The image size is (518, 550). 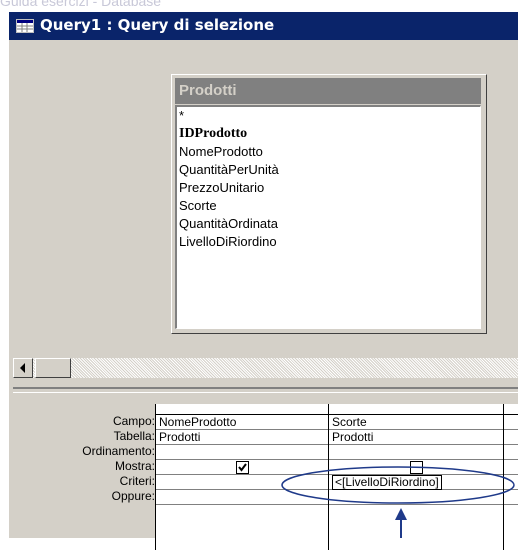 I want to click on field-item-all: *, so click(x=328, y=116).